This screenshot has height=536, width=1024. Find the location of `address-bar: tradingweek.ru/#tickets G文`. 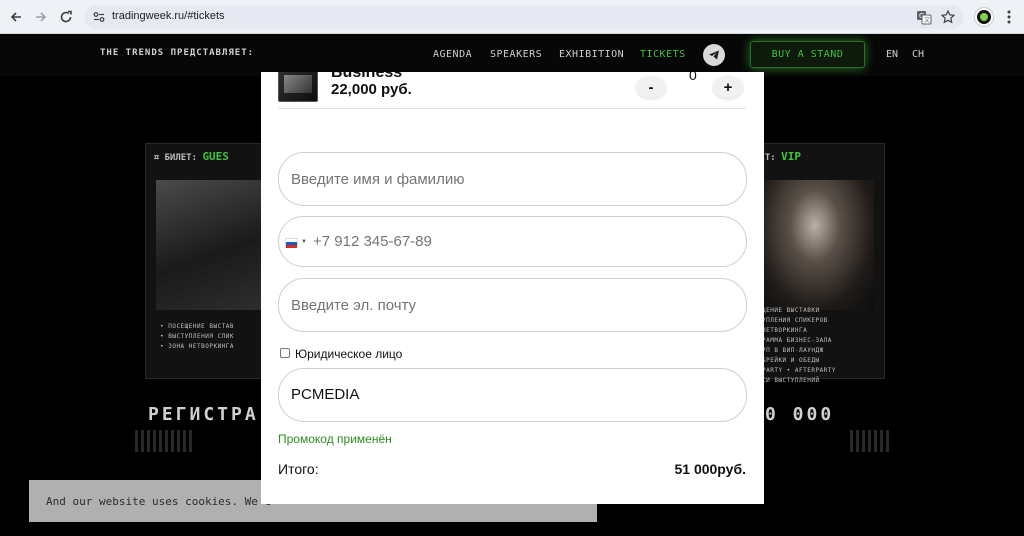

address-bar: tradingweek.ru/#tickets G文 is located at coordinates (524, 17).